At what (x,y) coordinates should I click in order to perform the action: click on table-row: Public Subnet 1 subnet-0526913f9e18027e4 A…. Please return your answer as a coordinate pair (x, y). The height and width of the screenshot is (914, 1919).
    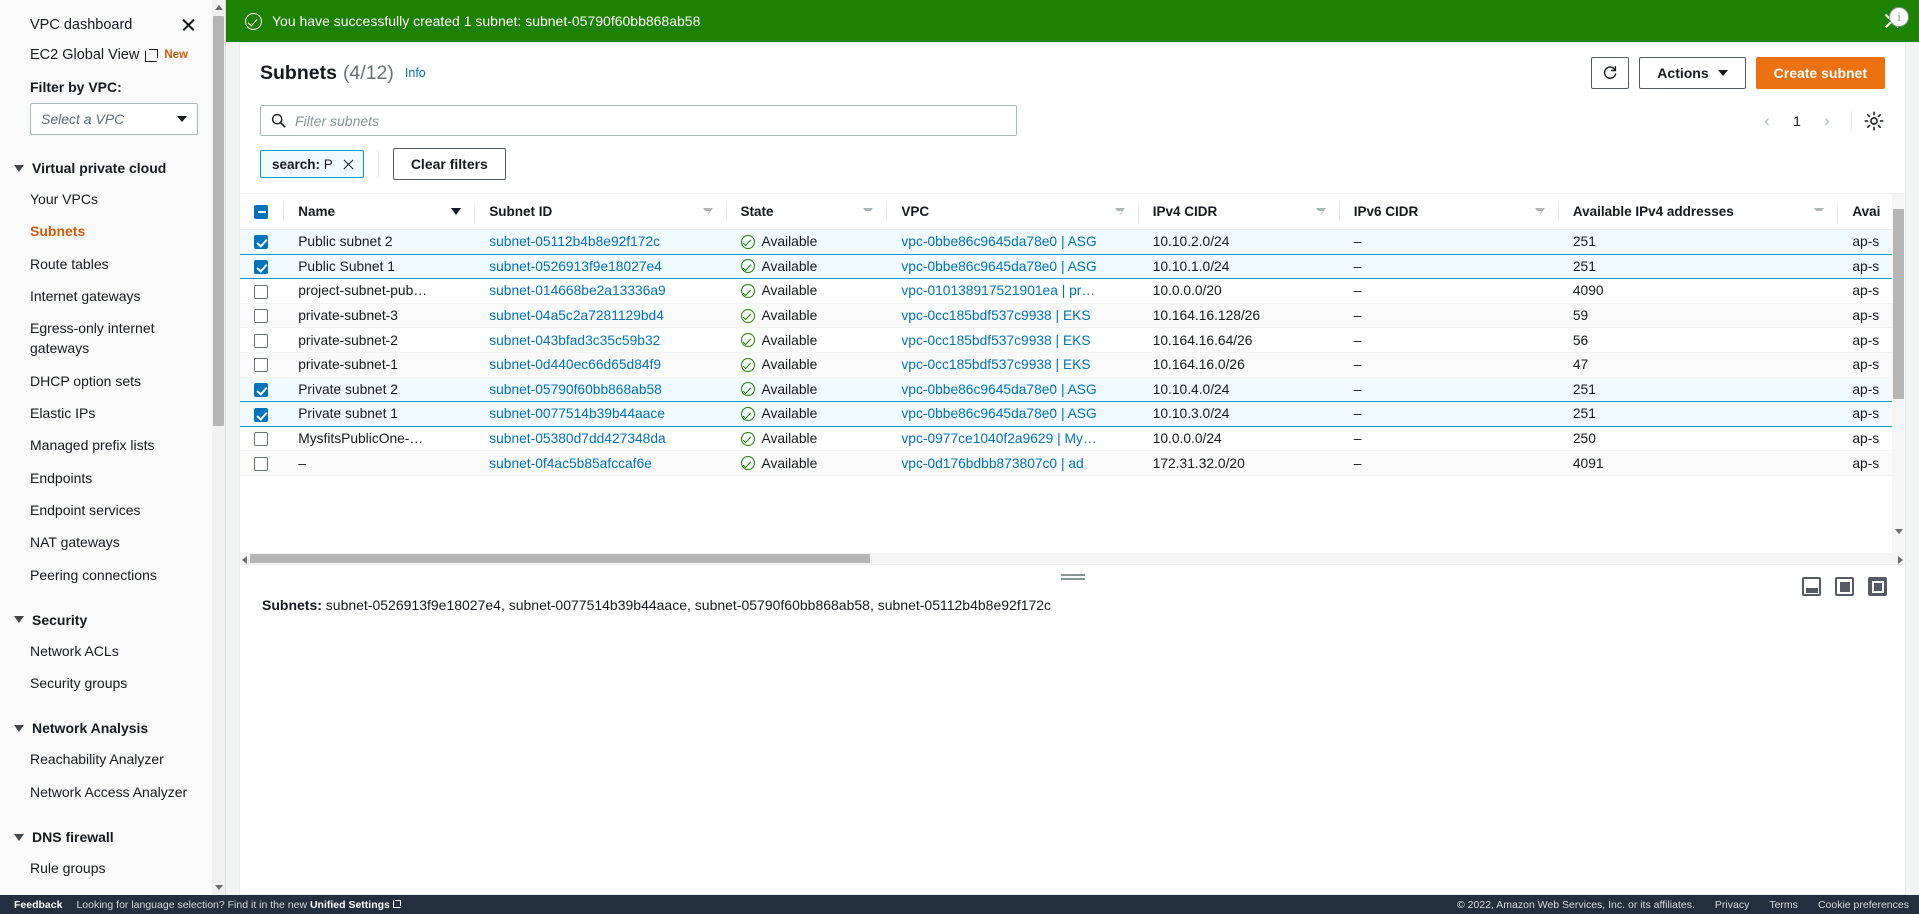
    Looking at the image, I should click on (1072, 266).